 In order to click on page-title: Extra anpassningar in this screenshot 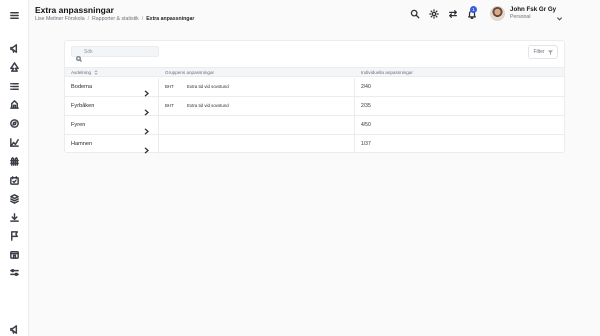, I will do `click(74, 10)`.